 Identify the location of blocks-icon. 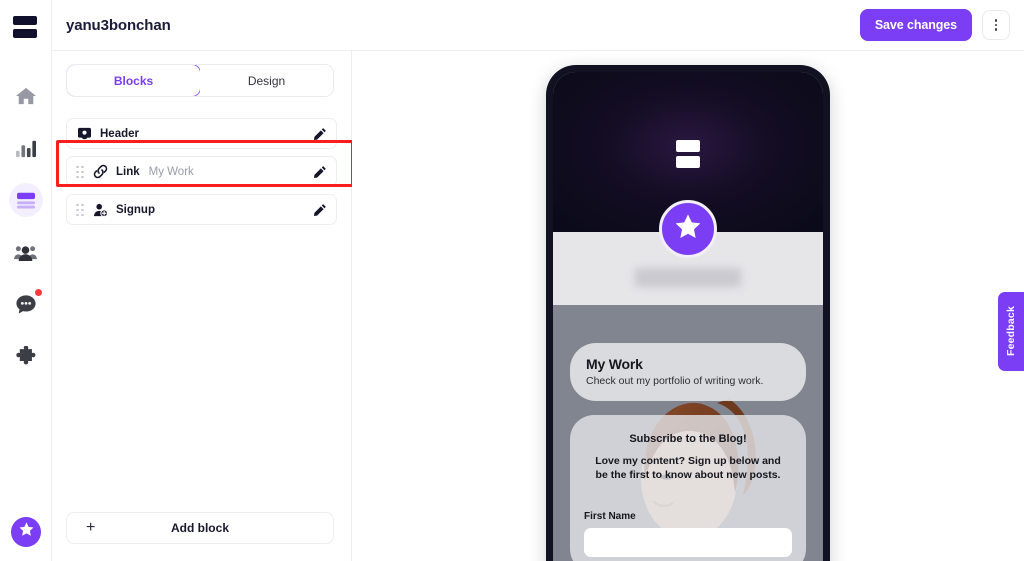
(25, 200).